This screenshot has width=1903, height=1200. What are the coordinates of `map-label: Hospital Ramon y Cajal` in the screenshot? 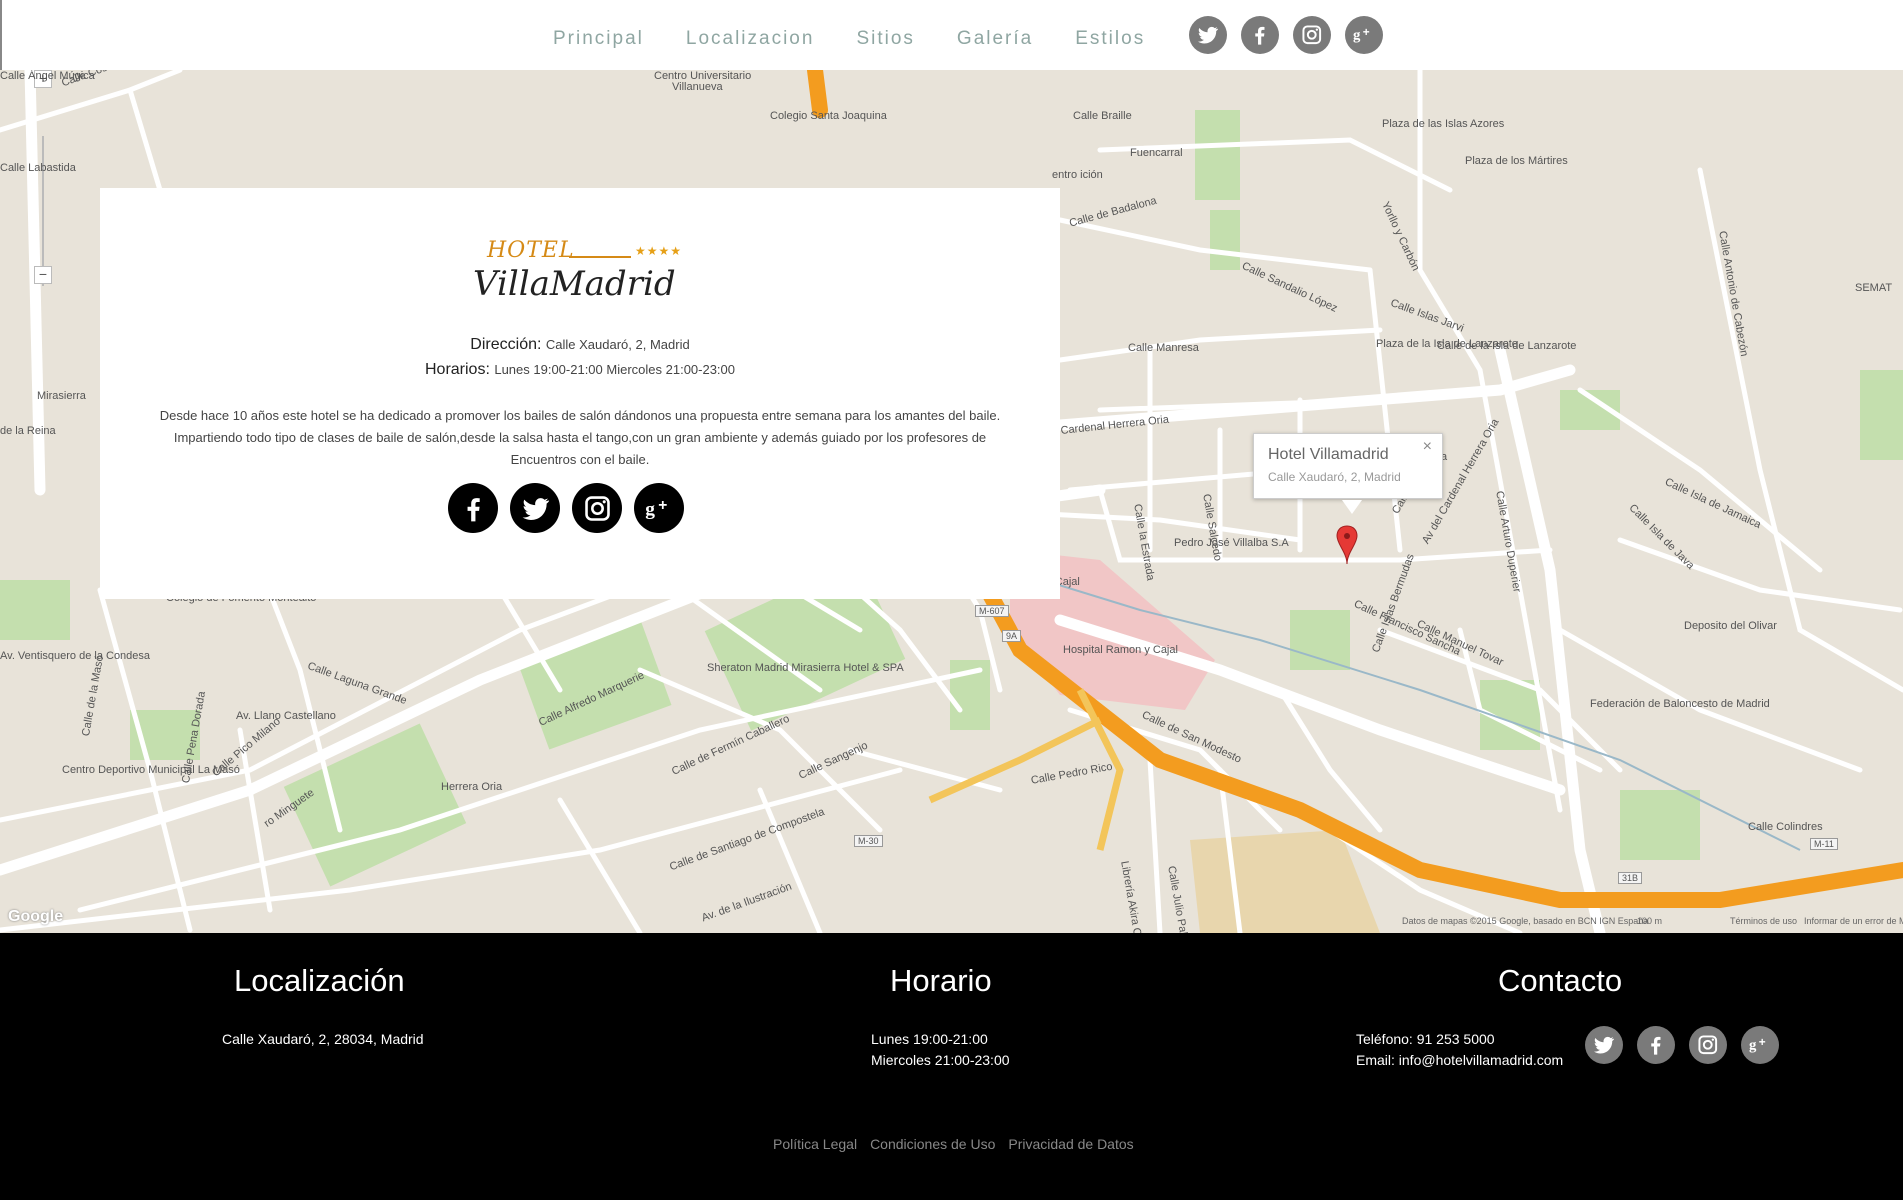 It's located at (1120, 650).